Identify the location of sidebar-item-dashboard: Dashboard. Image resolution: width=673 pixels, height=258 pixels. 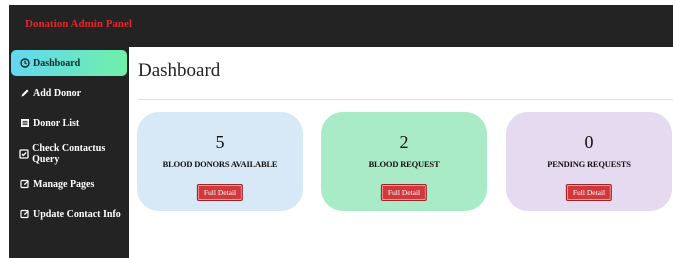
(69, 63).